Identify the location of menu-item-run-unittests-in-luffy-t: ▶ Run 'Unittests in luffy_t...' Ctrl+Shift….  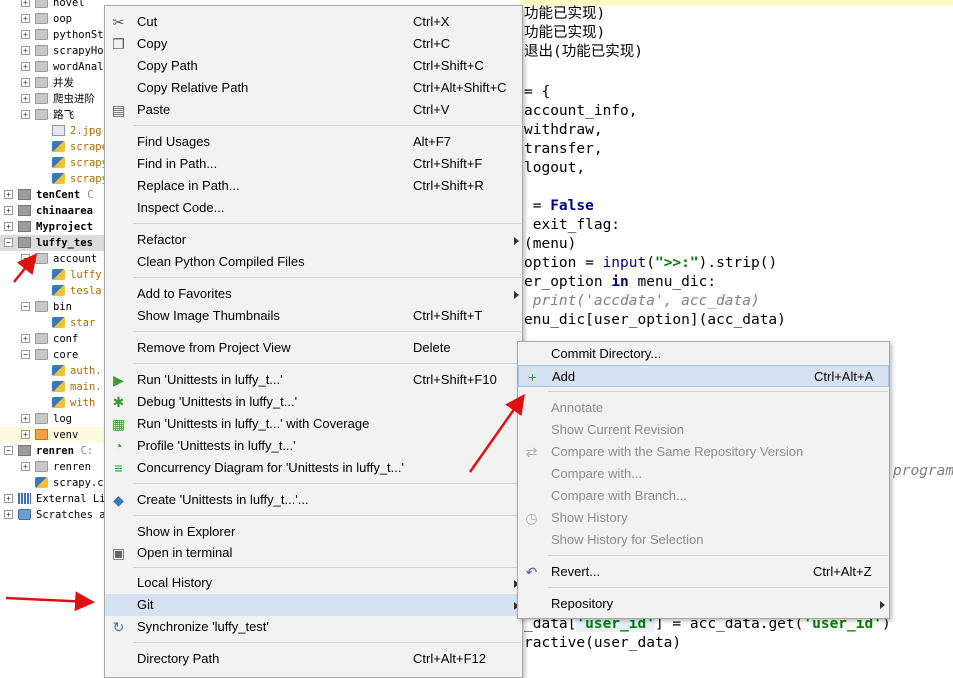
(313, 380).